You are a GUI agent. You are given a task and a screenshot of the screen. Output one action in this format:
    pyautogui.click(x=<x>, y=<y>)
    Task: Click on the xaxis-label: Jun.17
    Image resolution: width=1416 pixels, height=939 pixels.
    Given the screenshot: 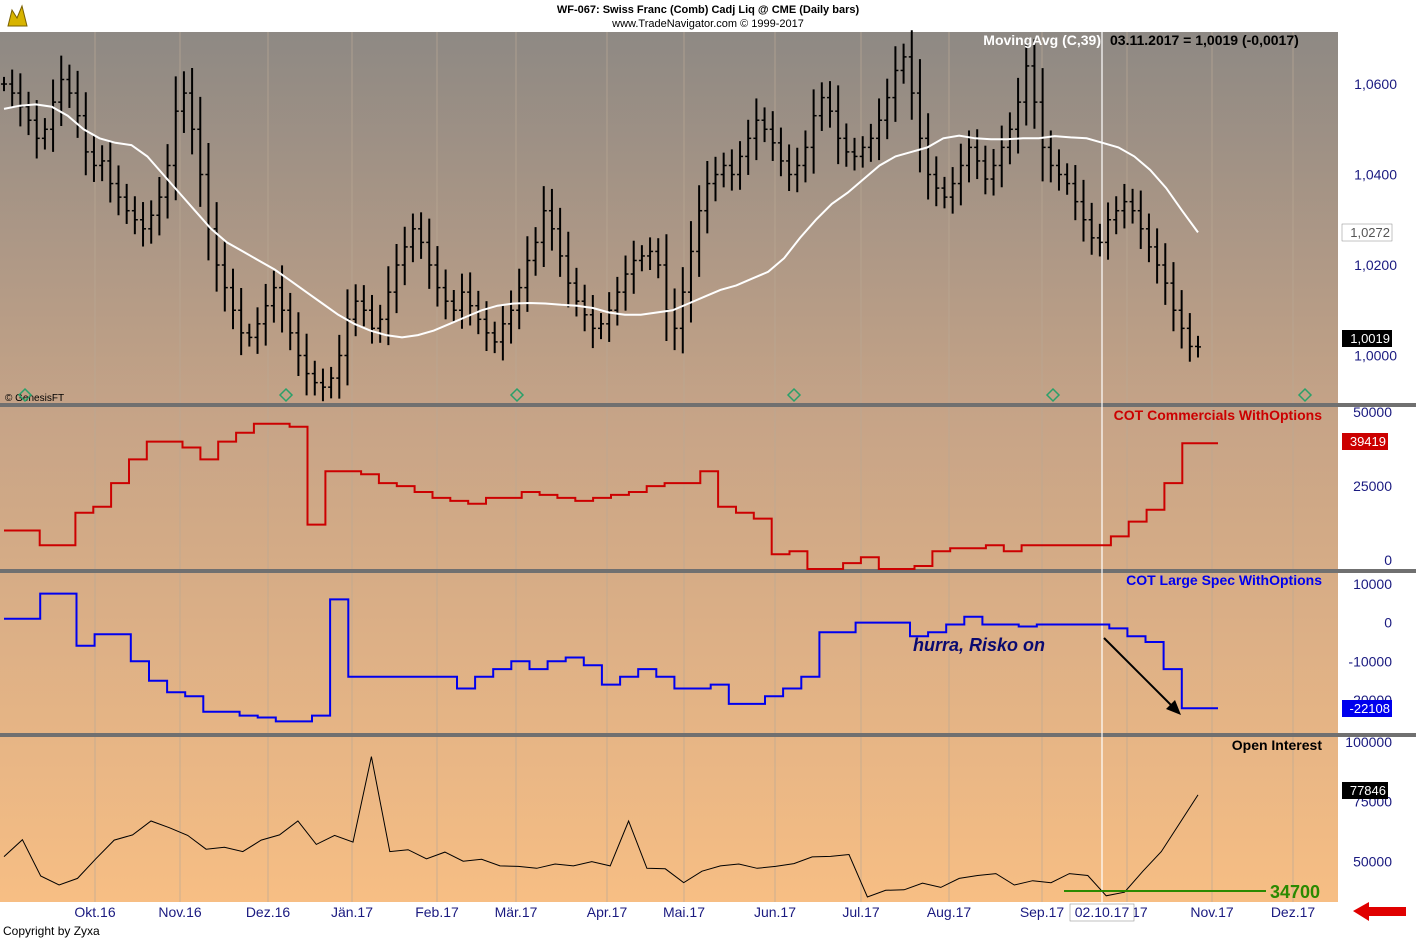 What is the action you would take?
    pyautogui.click(x=775, y=912)
    